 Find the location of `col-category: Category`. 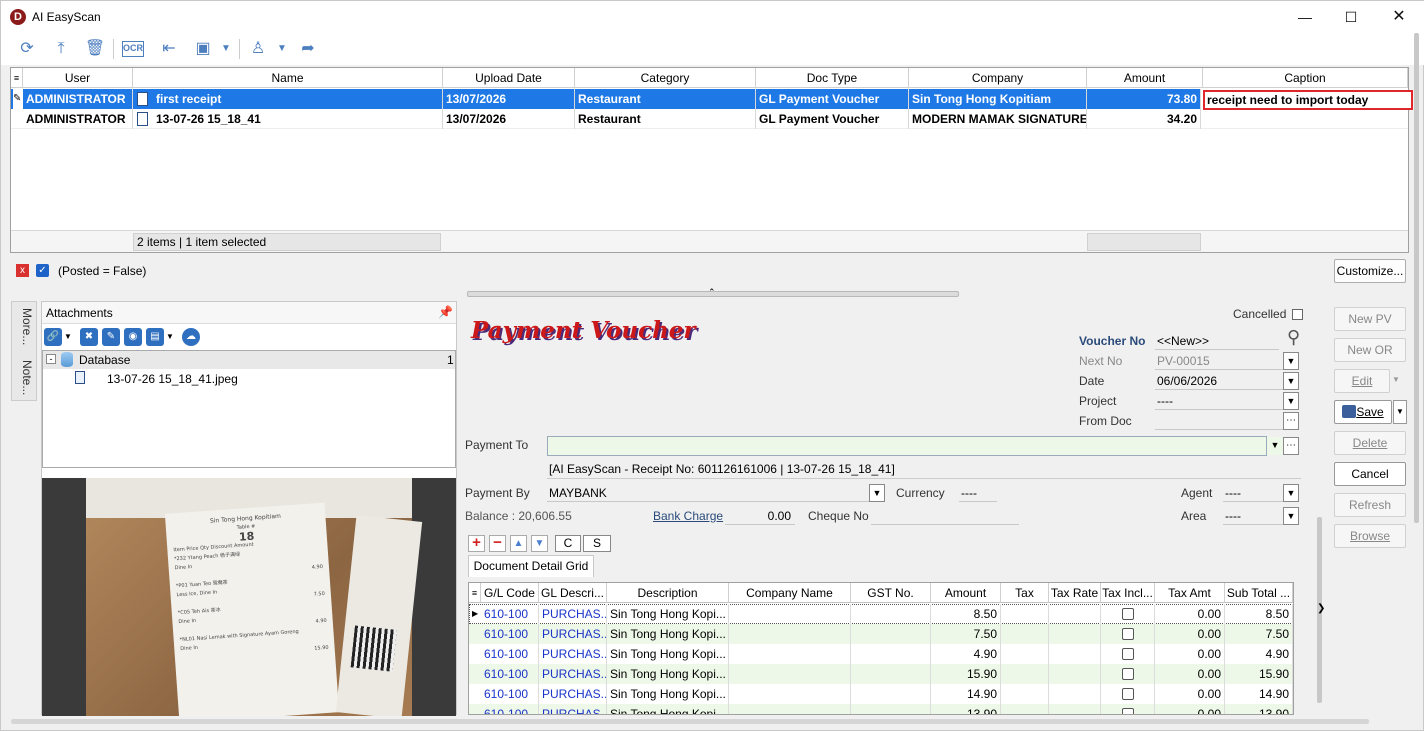

col-category: Category is located at coordinates (665, 78).